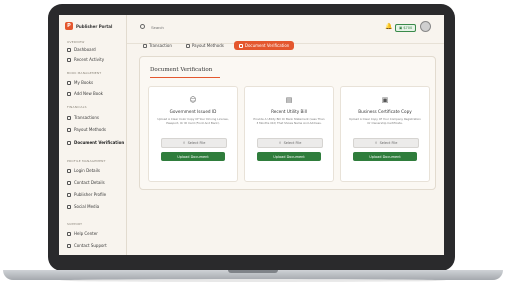  Describe the element at coordinates (425, 26) in the screenshot. I see `avatar` at that location.